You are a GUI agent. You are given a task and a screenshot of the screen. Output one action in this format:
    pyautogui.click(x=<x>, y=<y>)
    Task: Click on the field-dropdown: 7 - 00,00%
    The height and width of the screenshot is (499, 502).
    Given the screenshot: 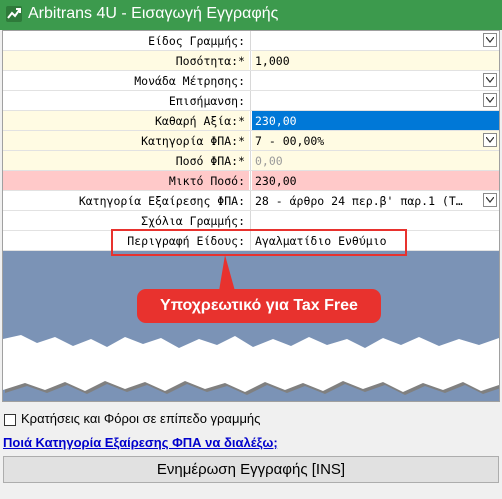 What is the action you would take?
    pyautogui.click(x=375, y=141)
    